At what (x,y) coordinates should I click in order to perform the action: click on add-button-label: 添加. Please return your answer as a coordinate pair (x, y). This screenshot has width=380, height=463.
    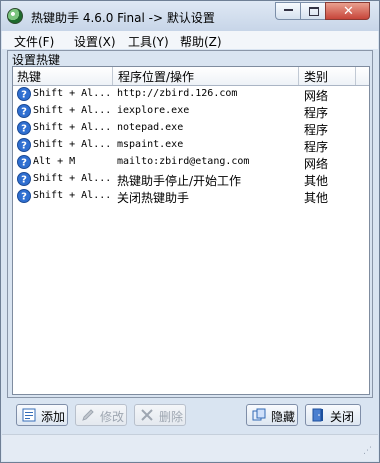
    Looking at the image, I should click on (53, 417).